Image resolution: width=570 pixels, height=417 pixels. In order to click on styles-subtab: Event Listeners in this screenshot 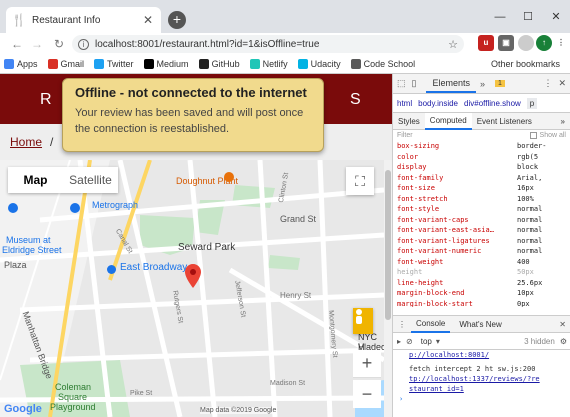, I will do `click(504, 121)`.